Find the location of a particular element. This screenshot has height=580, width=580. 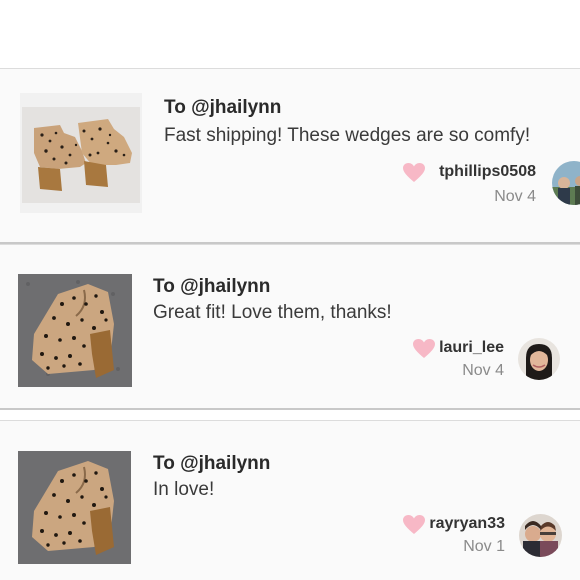

username: tphillips0508 is located at coordinates (487, 172).